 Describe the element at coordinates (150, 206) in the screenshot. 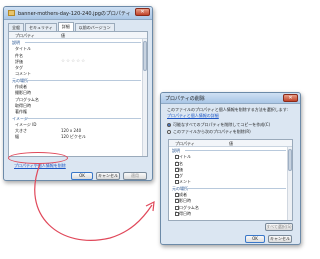

I see `arrow-head-icon` at that location.